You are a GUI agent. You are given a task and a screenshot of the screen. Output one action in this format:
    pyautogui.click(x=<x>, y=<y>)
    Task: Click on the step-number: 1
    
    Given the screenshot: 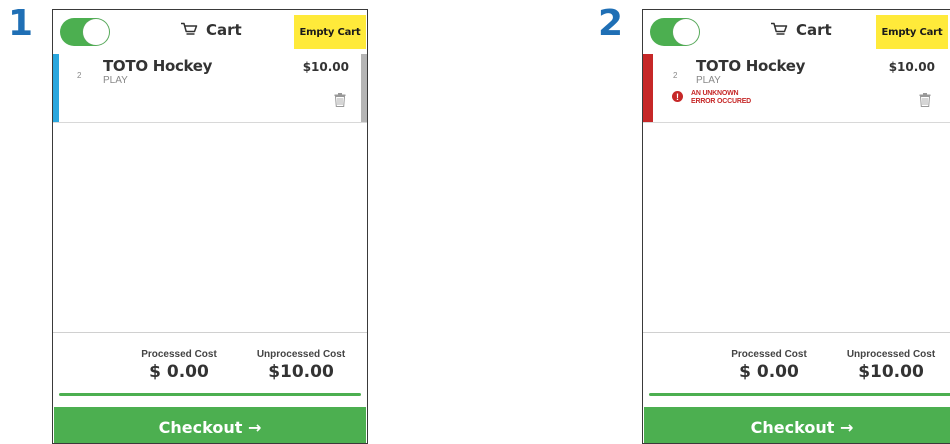 What is the action you would take?
    pyautogui.click(x=21, y=23)
    